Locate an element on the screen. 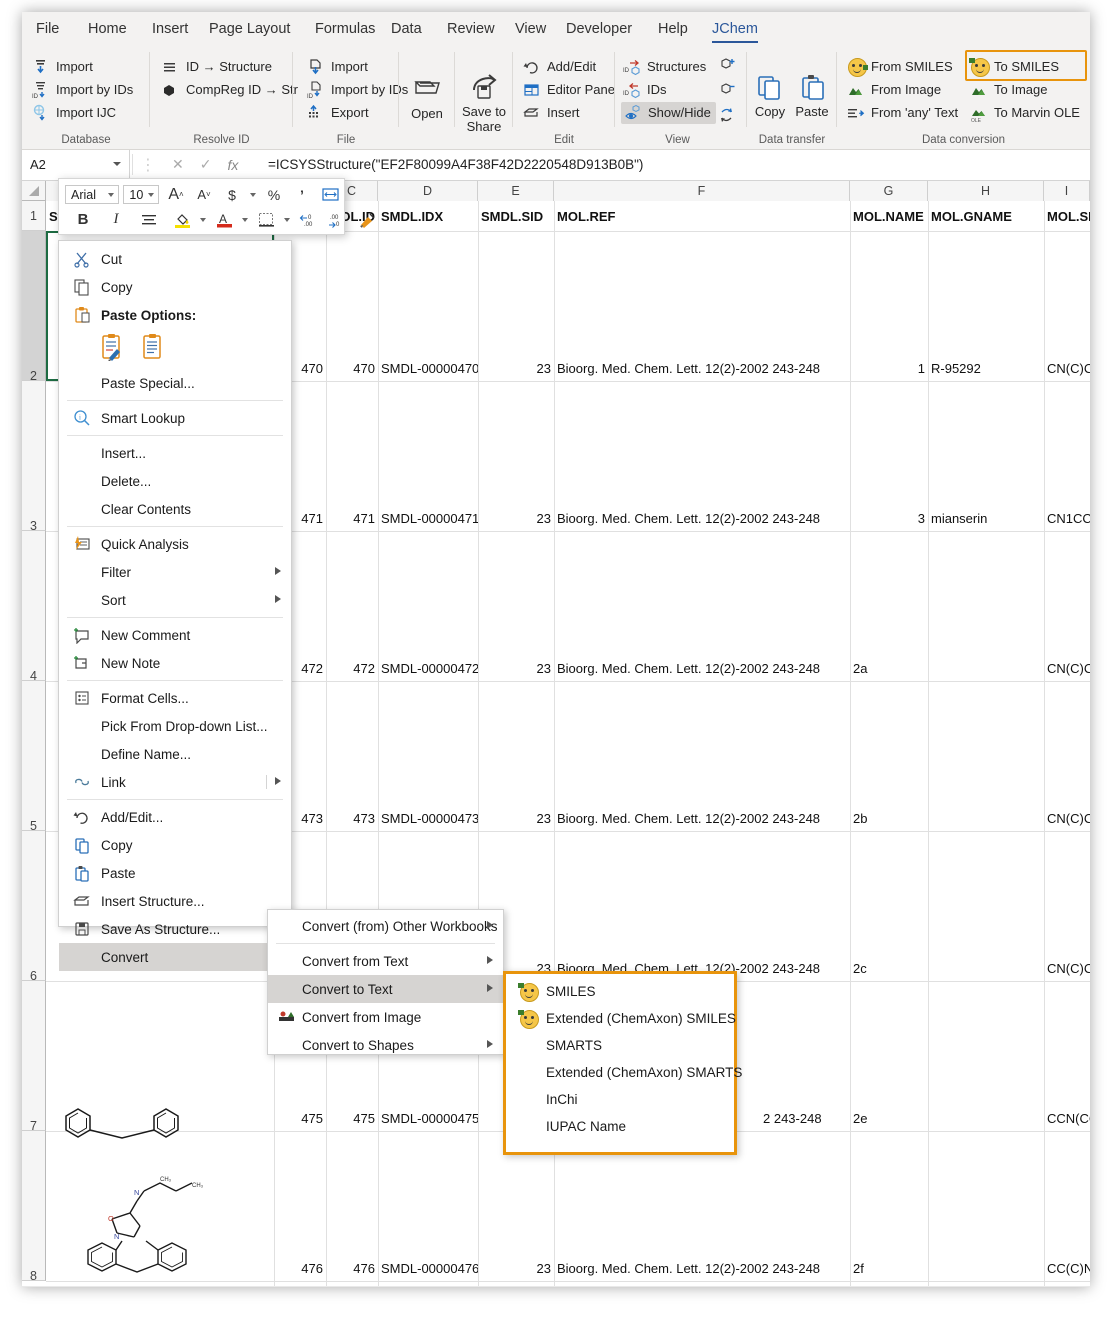 Image resolution: width=1115 pixels, height=1325 pixels. to-text-item-extended-smarts: Extended (ChemAxon) SMARTS is located at coordinates (624, 1072).